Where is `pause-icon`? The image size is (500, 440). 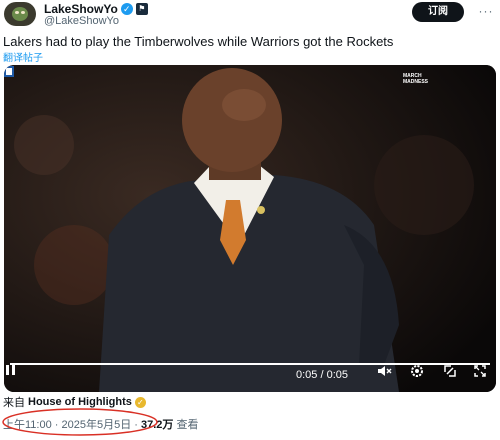 pause-icon is located at coordinates (11, 370).